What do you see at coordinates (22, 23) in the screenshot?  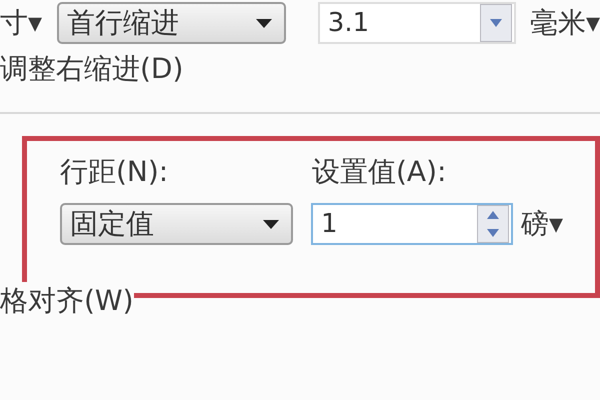 I see `field-label: 寸▾` at bounding box center [22, 23].